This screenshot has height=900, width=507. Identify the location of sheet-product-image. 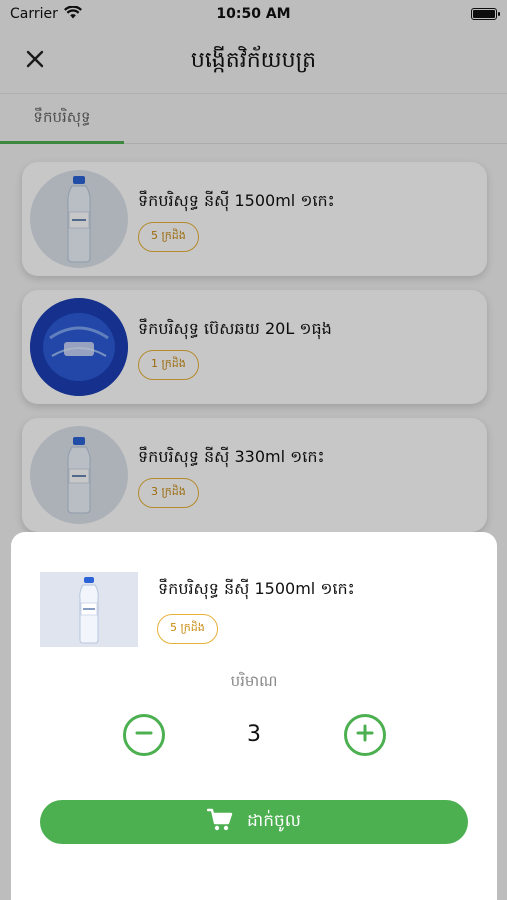
(89, 609).